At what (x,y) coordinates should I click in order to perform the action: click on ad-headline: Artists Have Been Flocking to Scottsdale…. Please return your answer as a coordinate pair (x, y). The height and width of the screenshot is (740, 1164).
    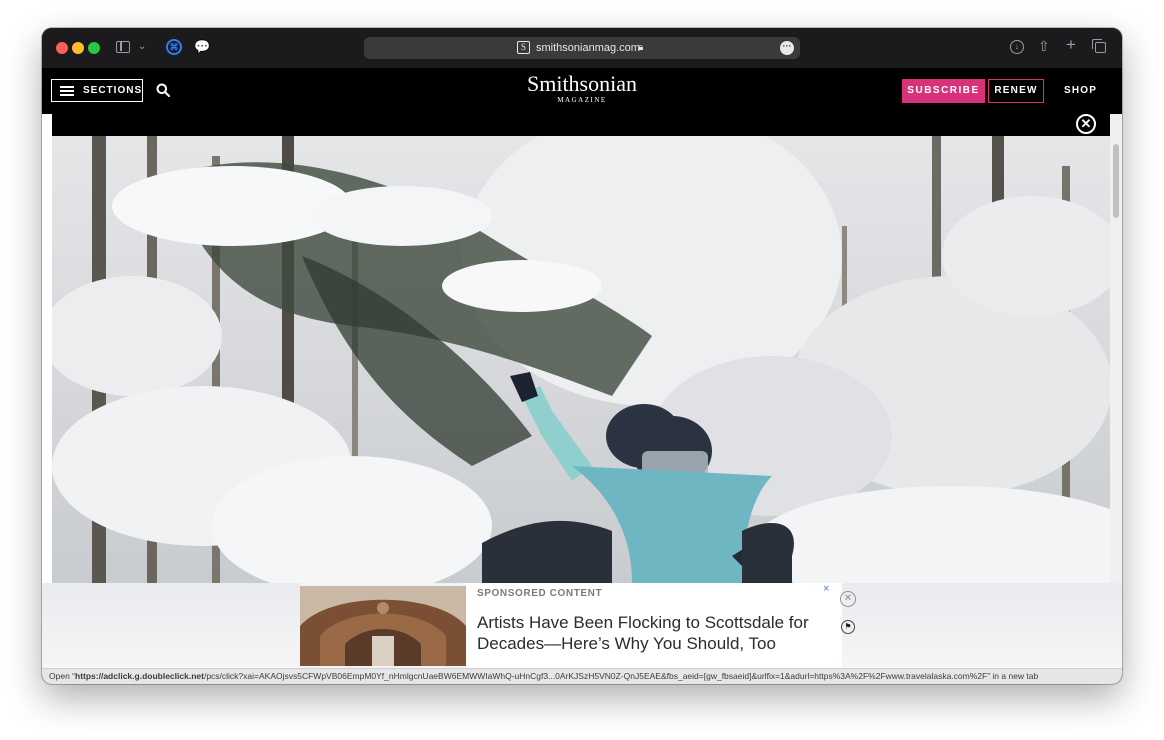
    Looking at the image, I should click on (652, 633).